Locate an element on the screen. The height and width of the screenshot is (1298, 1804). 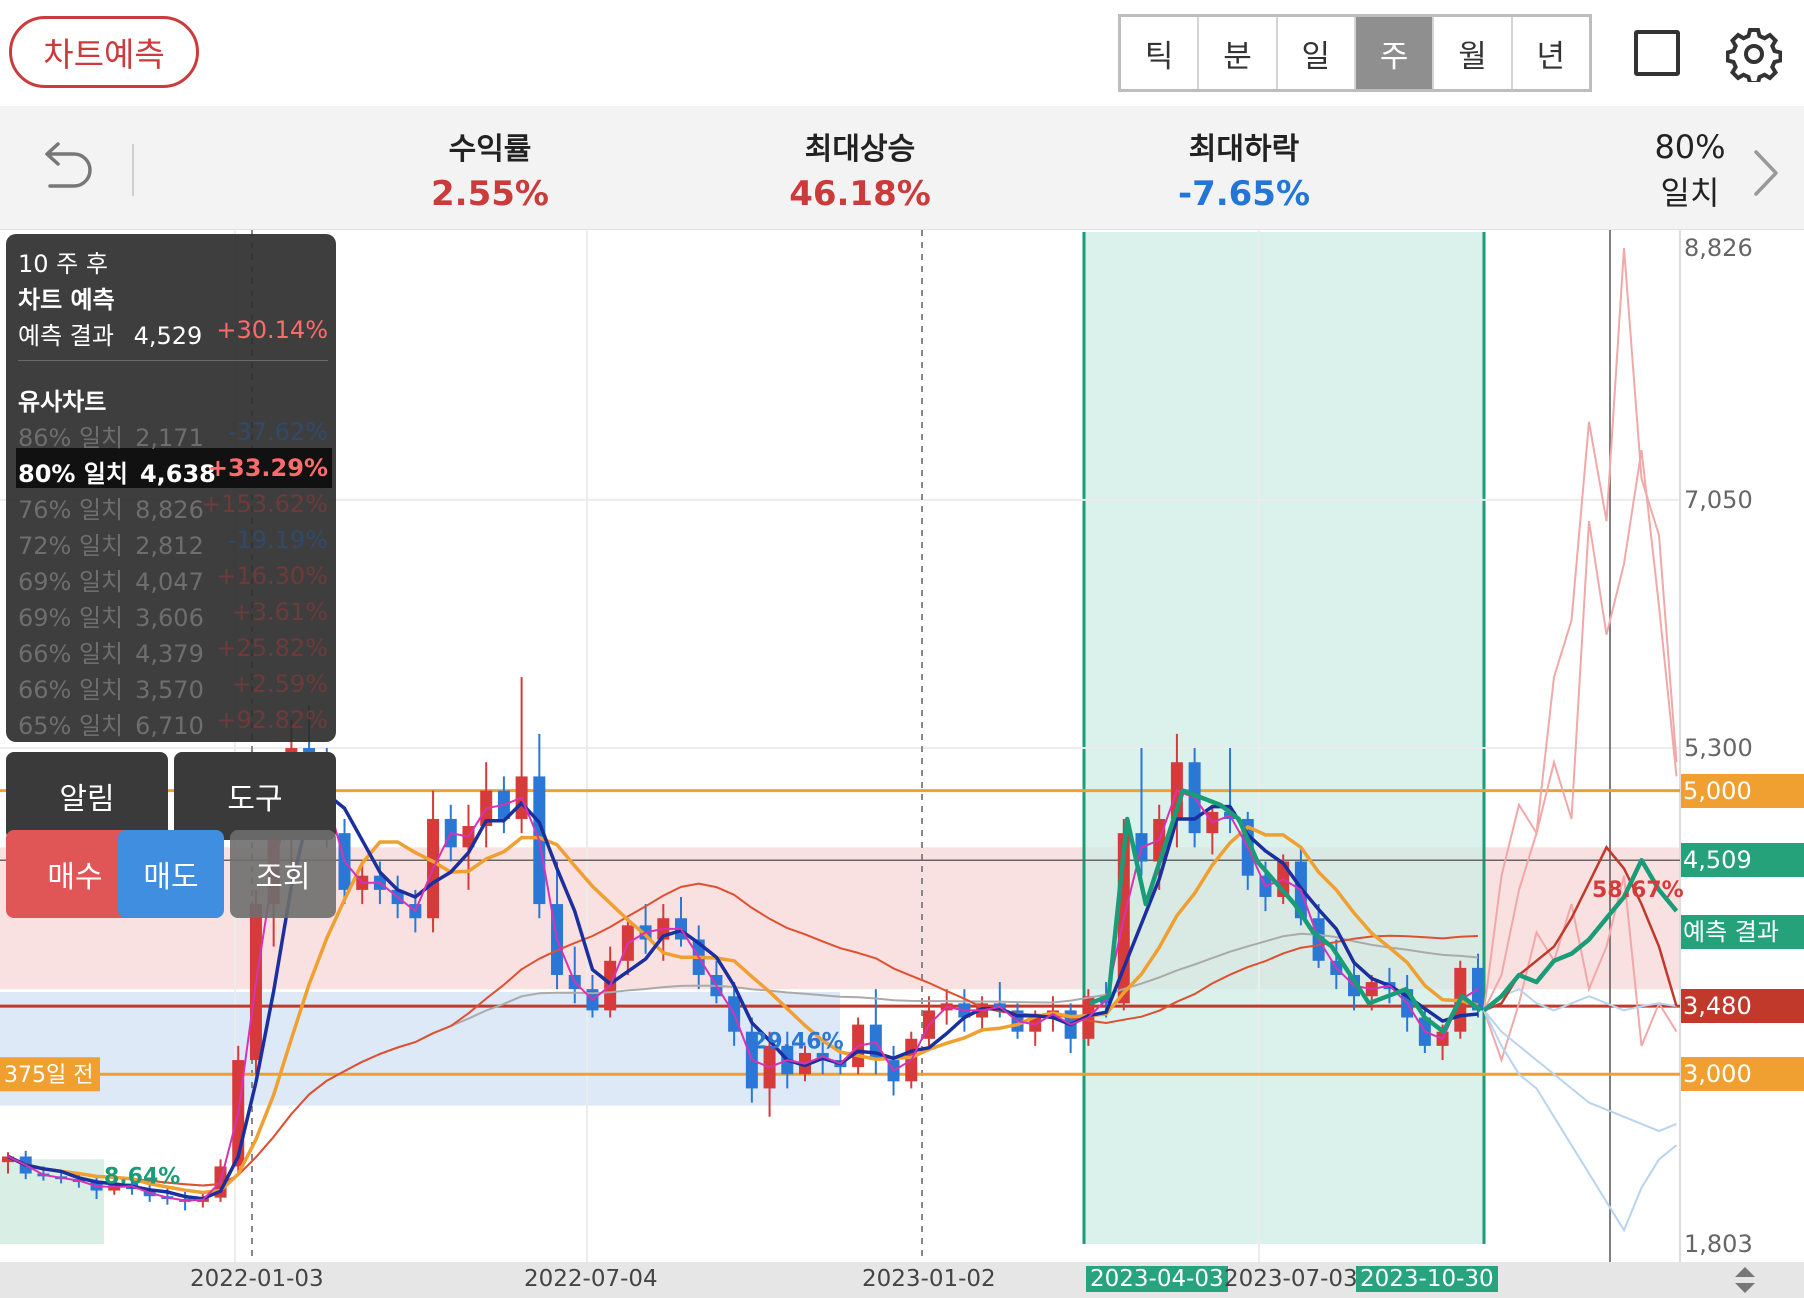
match-label: 일치 is located at coordinates (1690, 193).